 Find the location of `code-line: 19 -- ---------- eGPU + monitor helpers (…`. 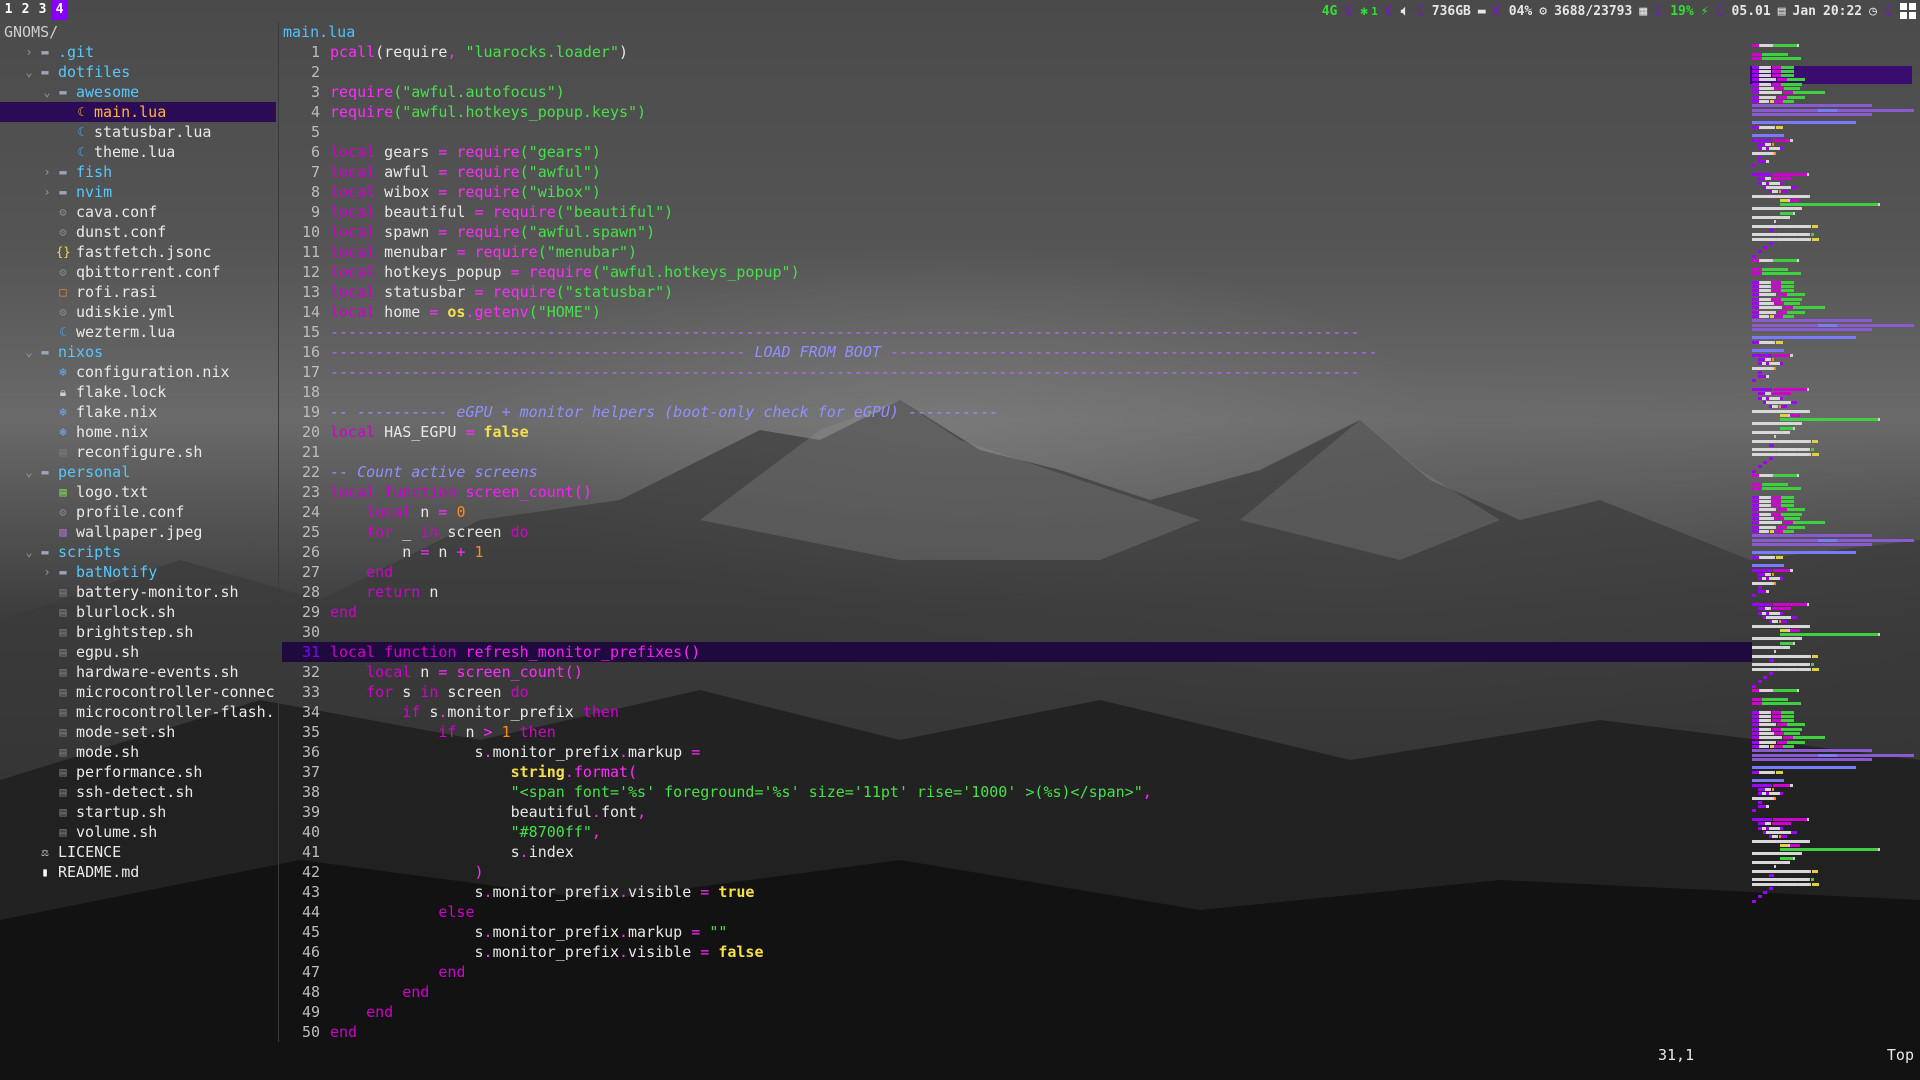

code-line: 19 -- ---------- eGPU + monitor helpers (… is located at coordinates (1017, 412).